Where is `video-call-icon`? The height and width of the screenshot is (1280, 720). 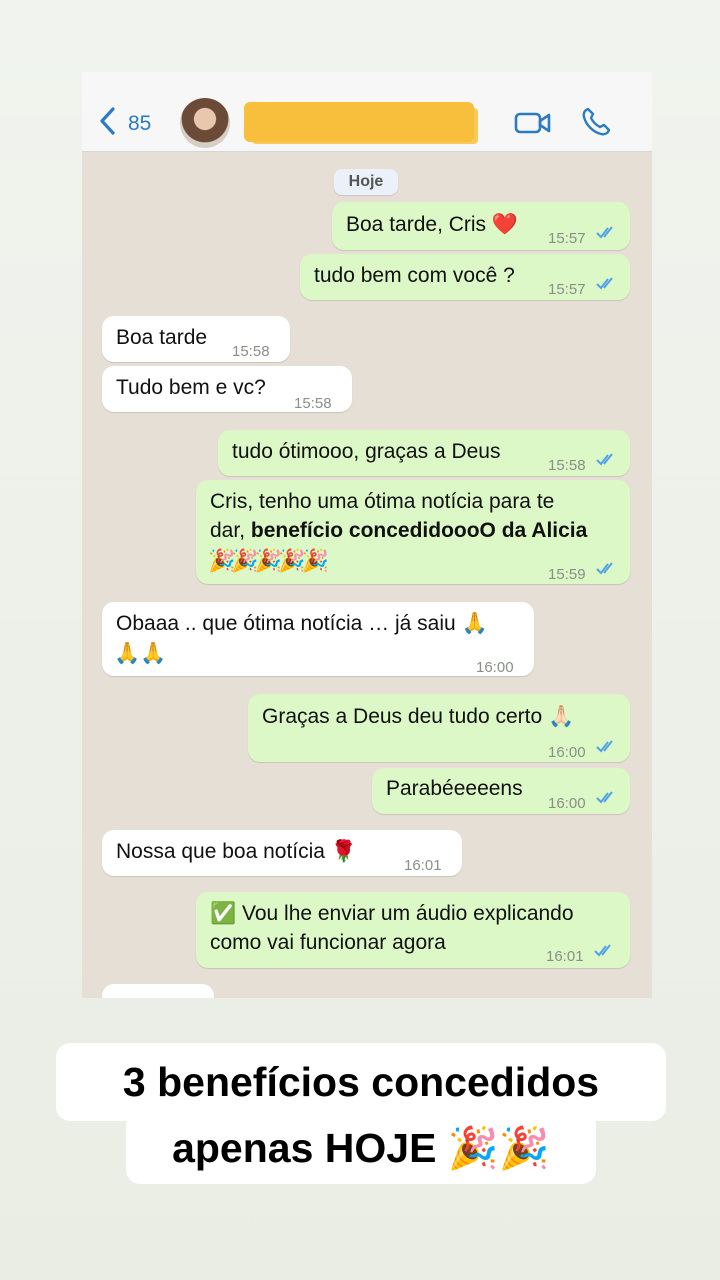 video-call-icon is located at coordinates (533, 123).